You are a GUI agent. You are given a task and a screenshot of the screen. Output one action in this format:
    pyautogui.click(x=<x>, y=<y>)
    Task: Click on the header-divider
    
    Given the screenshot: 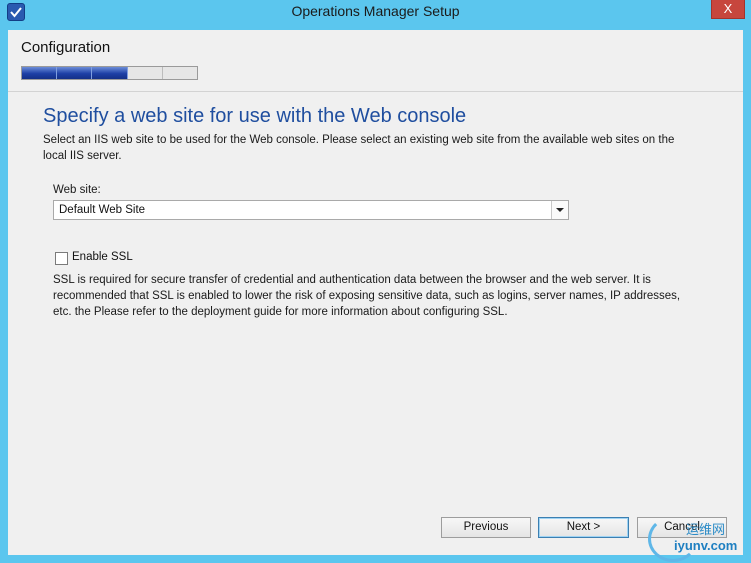 What is the action you would take?
    pyautogui.click(x=375, y=91)
    